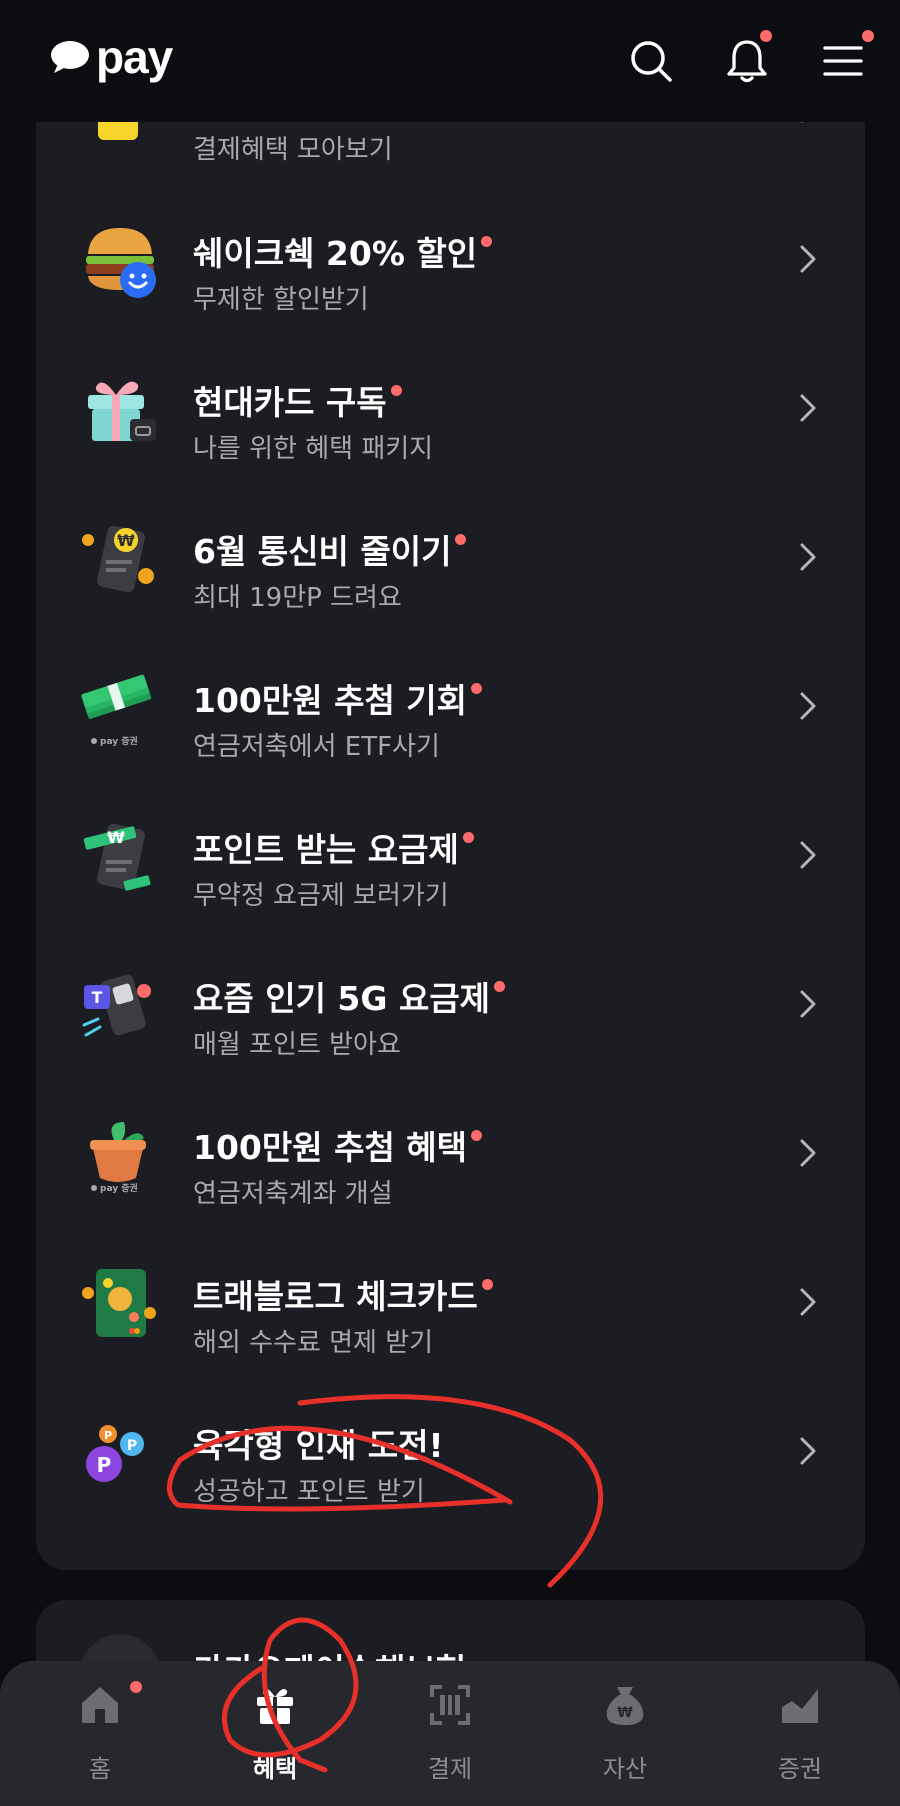 The height and width of the screenshot is (1806, 900). Describe the element at coordinates (766, 36) in the screenshot. I see `notification-dot` at that location.